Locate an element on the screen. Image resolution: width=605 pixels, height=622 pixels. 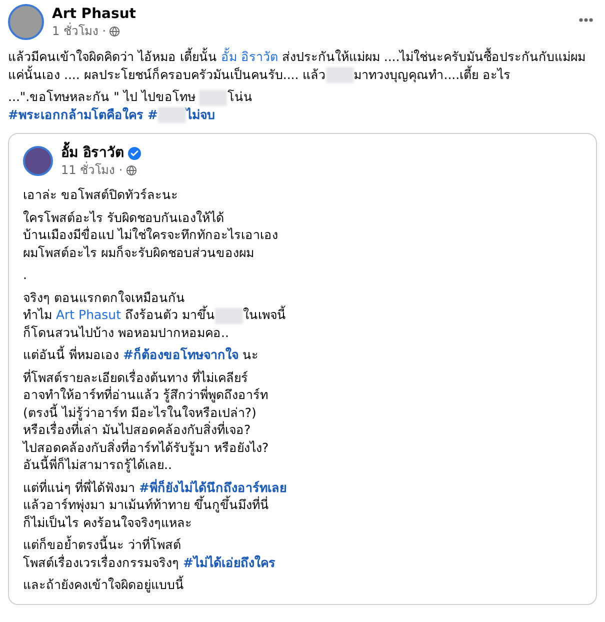
post-text: แล้วมีคนเข้าใจผิดคิดว่า ไอ้หมอ เตี้ยนั้น อั้ม อิราวัต ส่งประกันให้แม่ผม ....ไม่ใช่นะครับมันซื้อประกันกับแม่ผม แค่นั้นเอง .... ผลประโยชน์ก็ครอบครัวมันเป็นคนรับ.... แล้ว มาทวงบุญคุณทำ....เตี้ย อะไร is located at coordinates (297, 66).